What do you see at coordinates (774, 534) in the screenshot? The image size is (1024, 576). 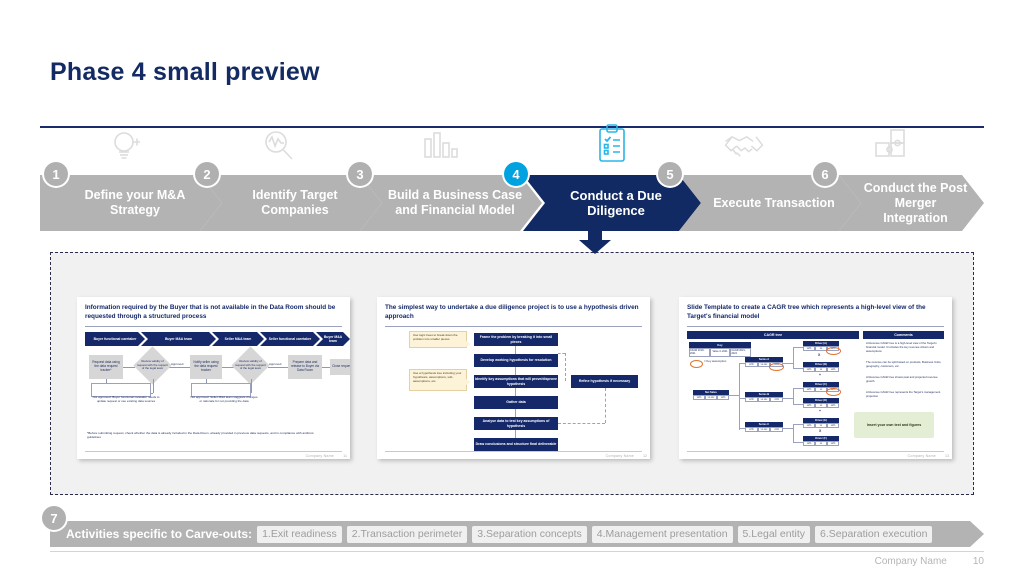 I see `carveout-tag-5: 5.Legal entity` at bounding box center [774, 534].